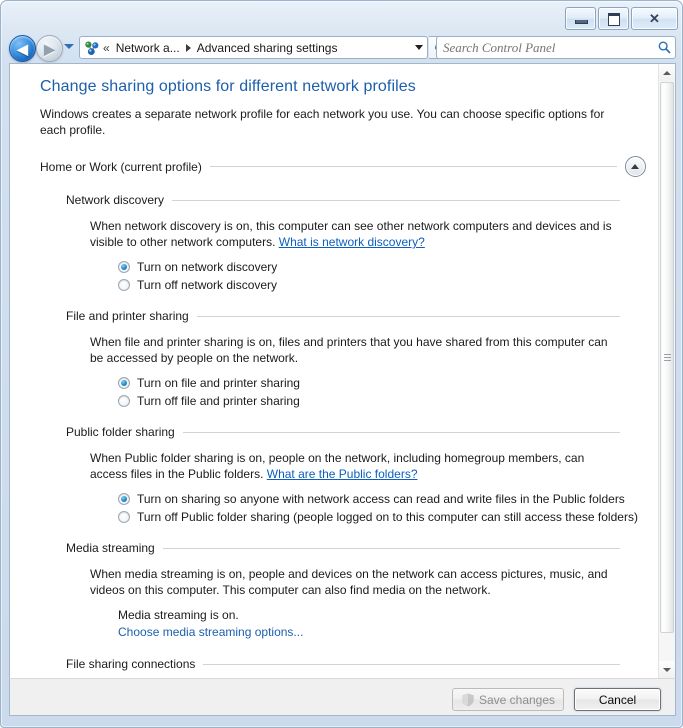  What do you see at coordinates (110, 548) in the screenshot?
I see `section-title: Media streaming` at bounding box center [110, 548].